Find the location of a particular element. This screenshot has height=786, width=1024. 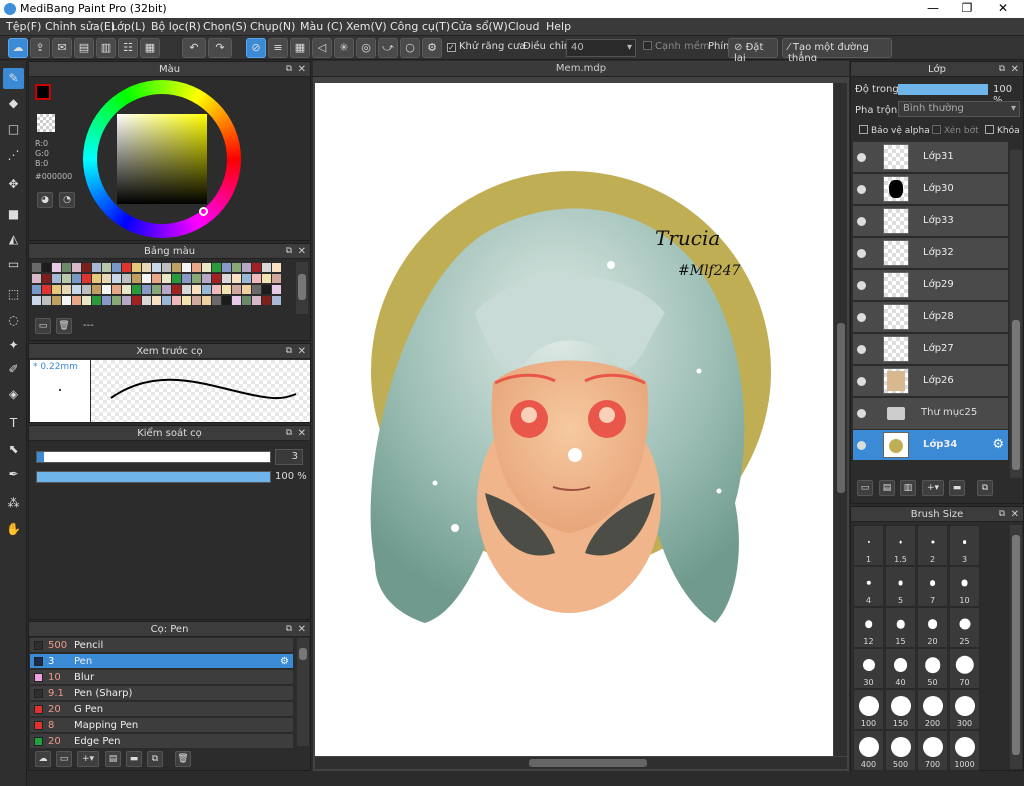

maximize-button: ❐ is located at coordinates (967, 8).